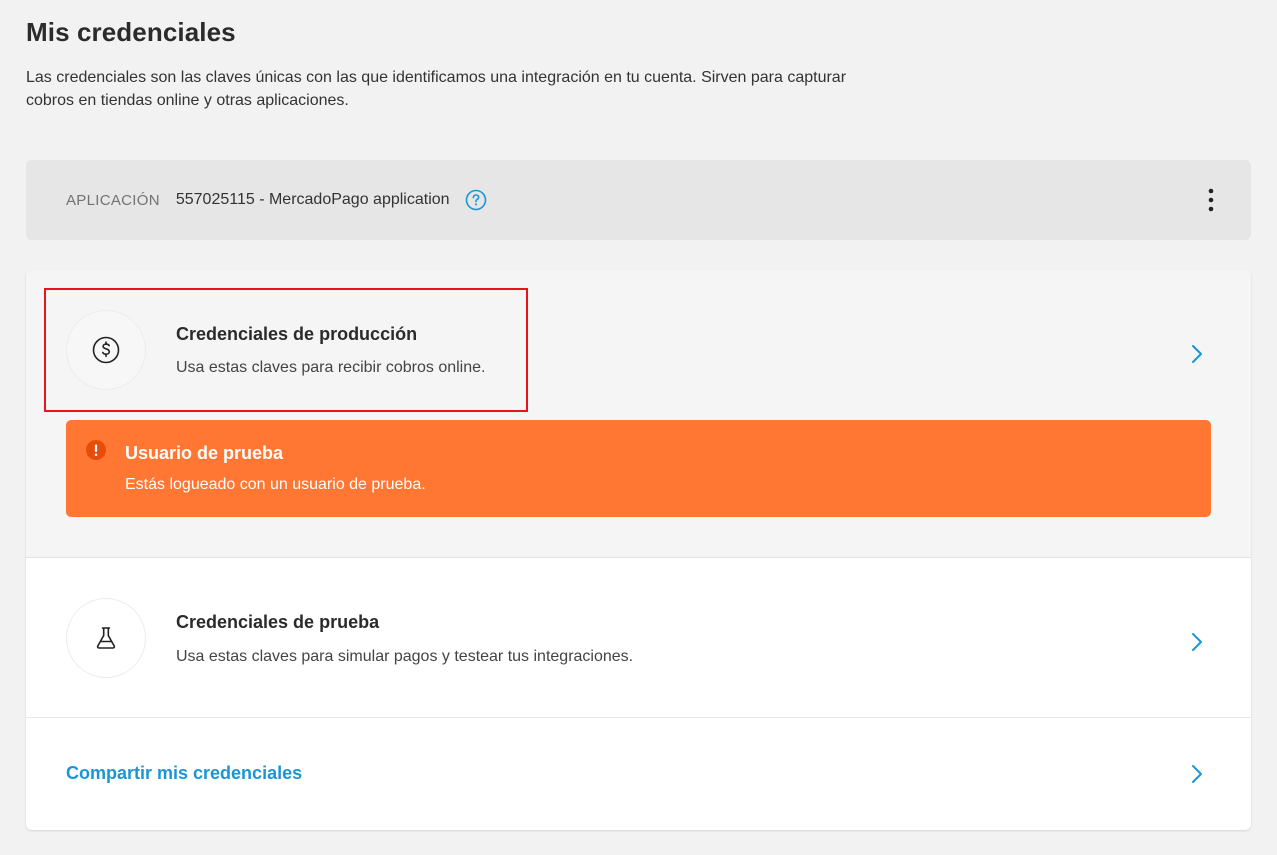 The height and width of the screenshot is (855, 1277). Describe the element at coordinates (275, 484) in the screenshot. I see `alert-text: Estás logueado con un usuario de prueba.` at that location.